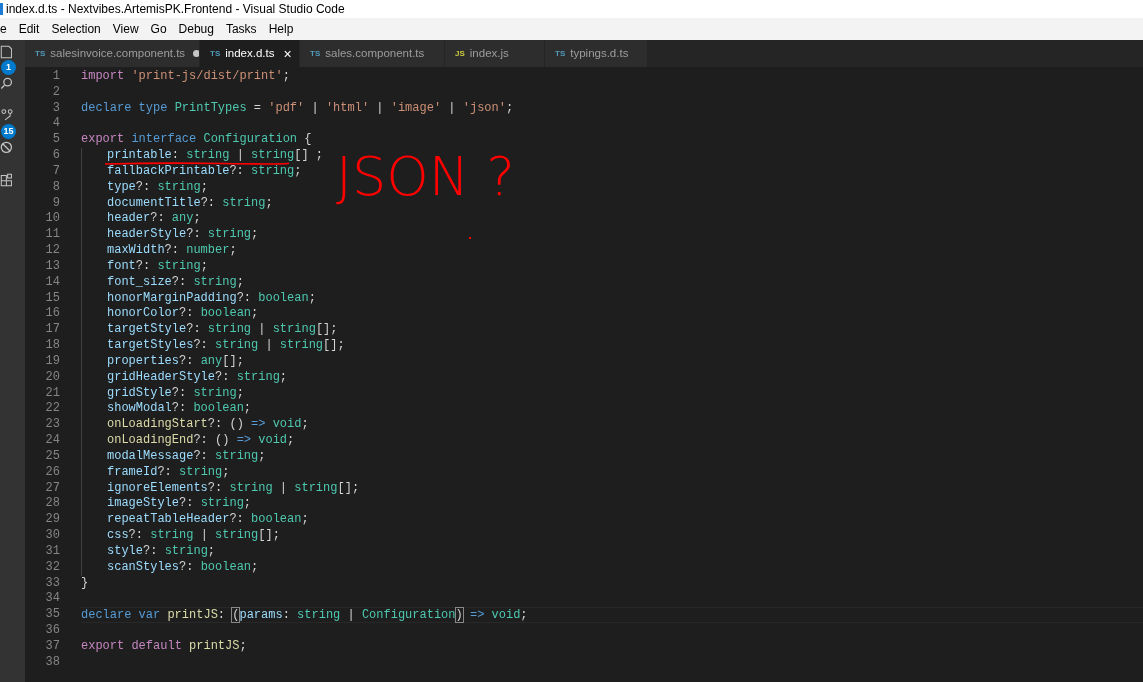  Describe the element at coordinates (55, 124) in the screenshot. I see `line-number: 4` at that location.